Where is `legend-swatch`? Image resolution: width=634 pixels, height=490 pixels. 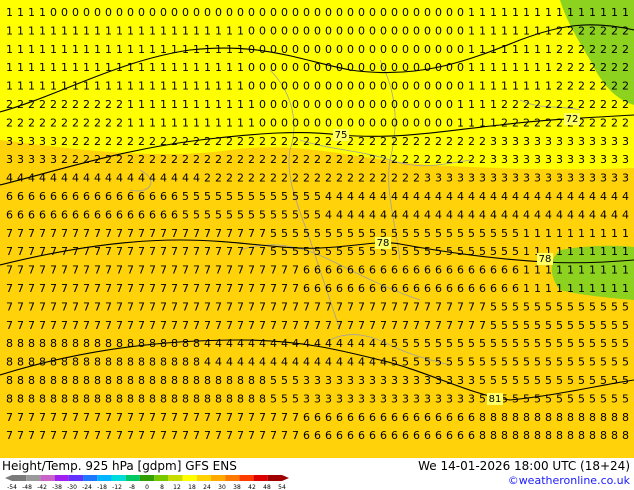
legend-swatch is located at coordinates (47, 478).